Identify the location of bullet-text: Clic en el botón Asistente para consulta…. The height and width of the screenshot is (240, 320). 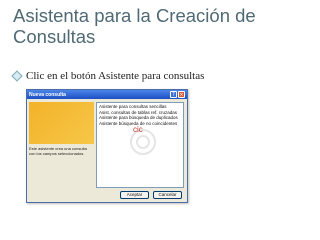
(115, 76).